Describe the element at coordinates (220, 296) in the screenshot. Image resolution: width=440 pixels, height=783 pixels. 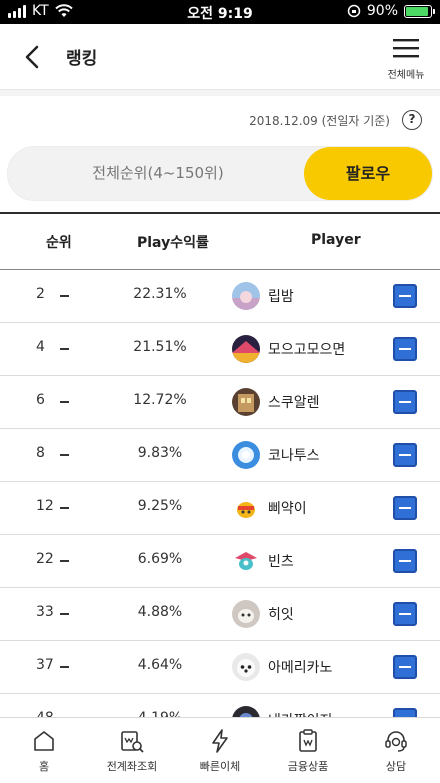
I see `table-row: 2 22.31% 립밤` at that location.